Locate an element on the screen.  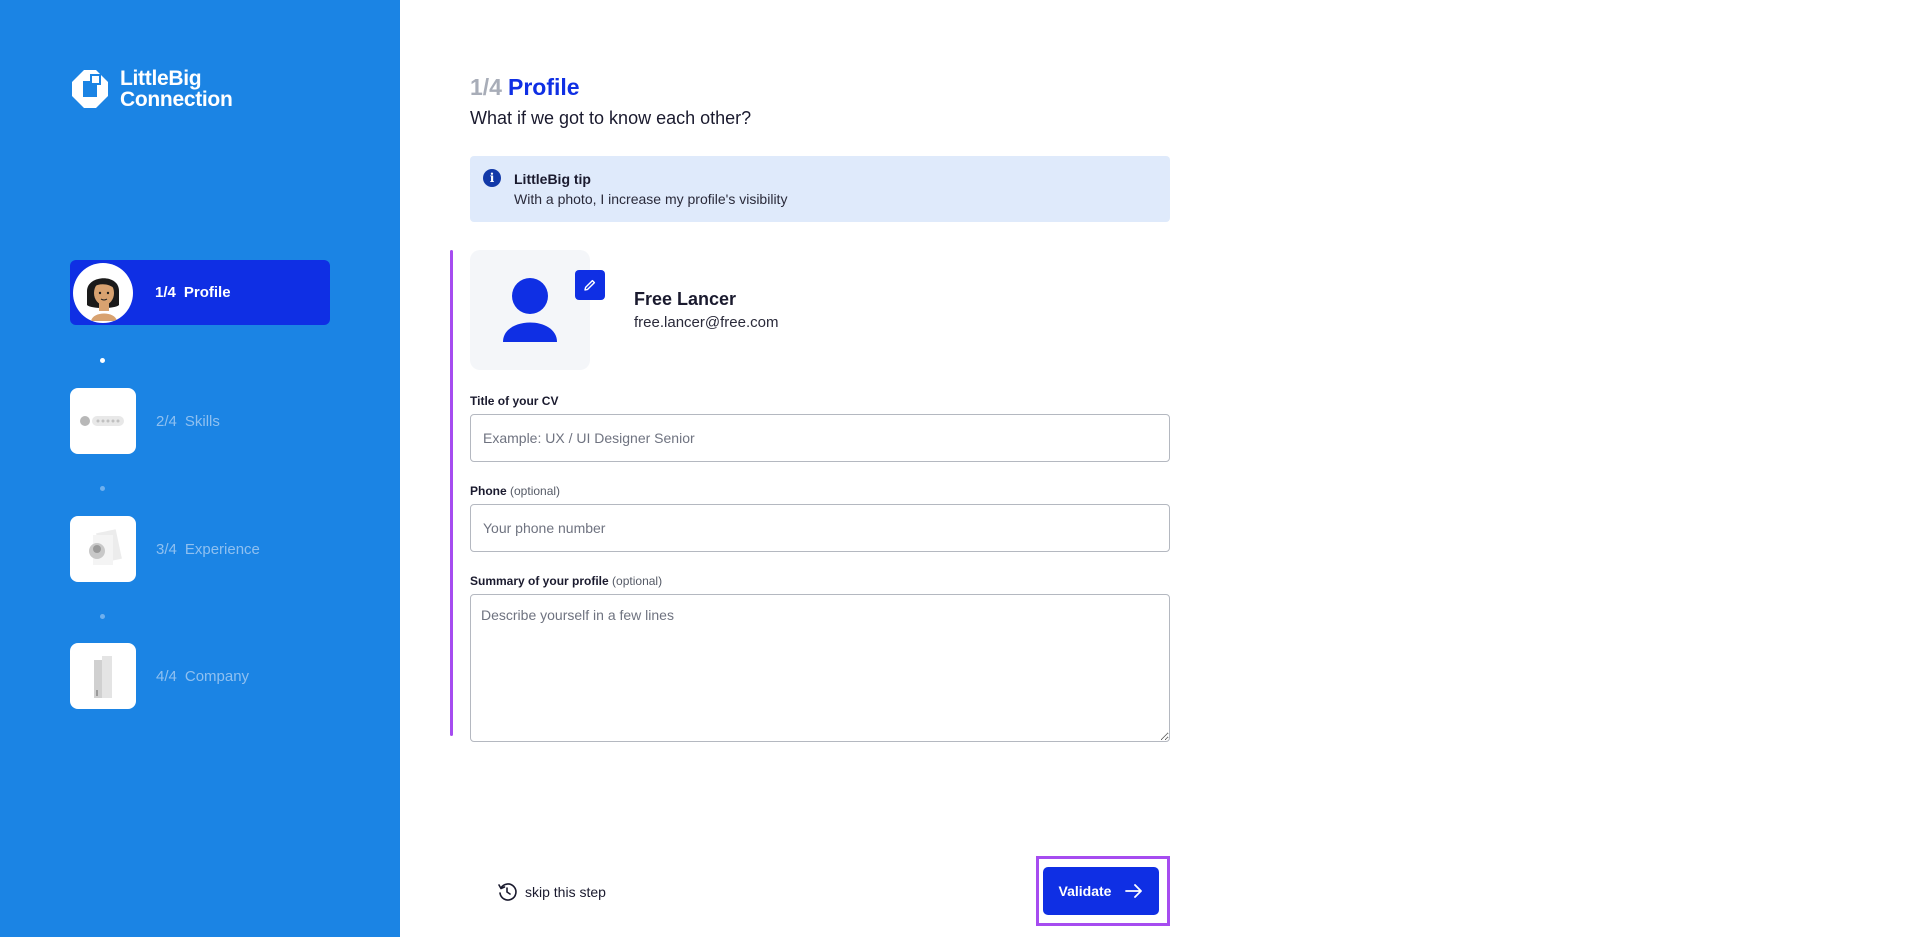
brand-logo: LittleBig Connection is located at coordinates (151, 89).